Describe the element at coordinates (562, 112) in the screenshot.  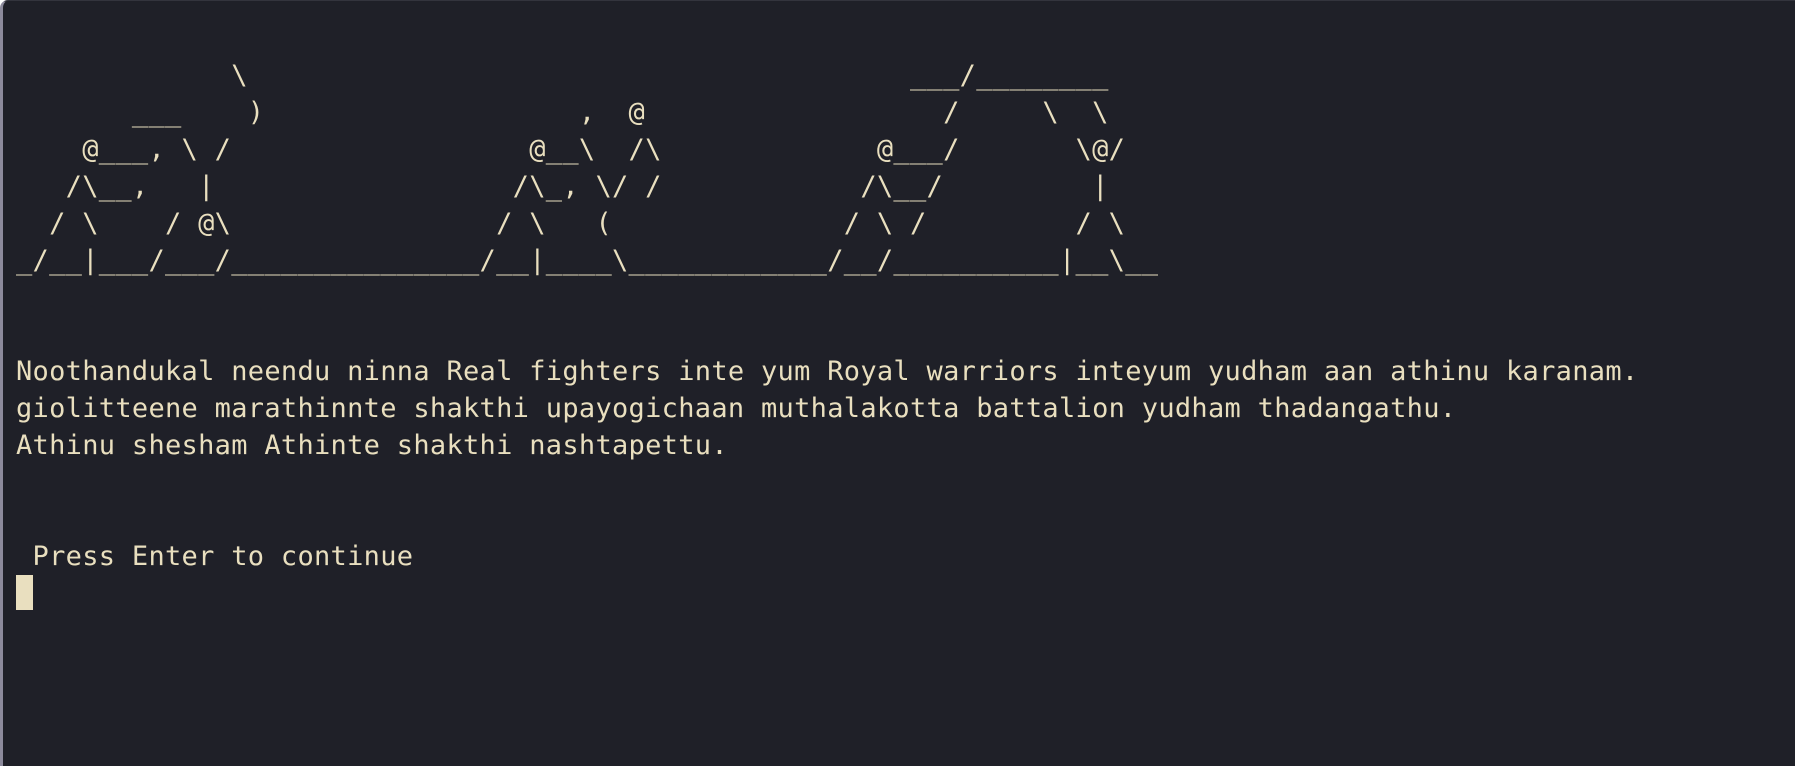
I see `ascii-art-line: ___ ) , @ / \ \` at that location.